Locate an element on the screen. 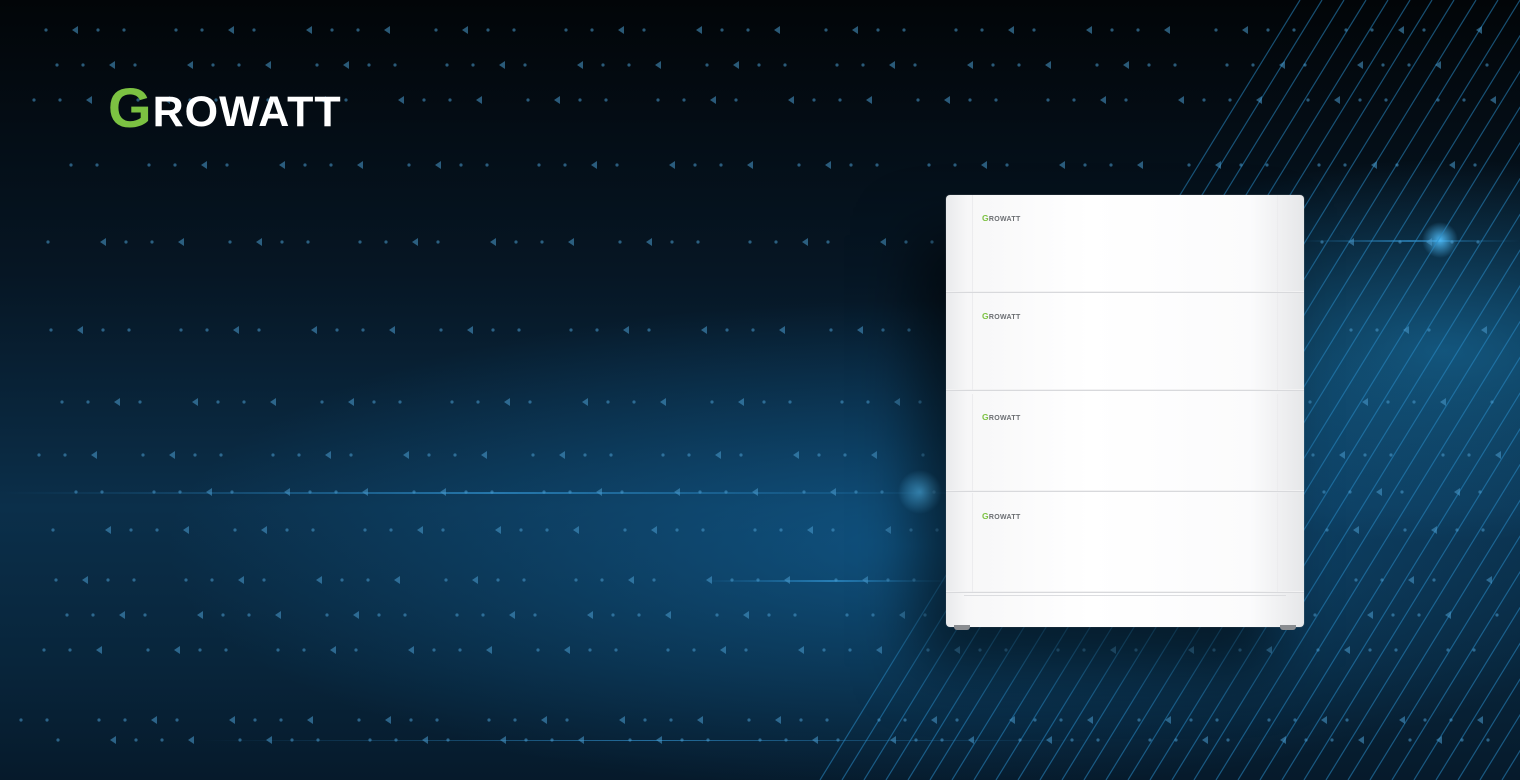 The image size is (1520, 780). battery-module-4: GROWATT is located at coordinates (1125, 543).